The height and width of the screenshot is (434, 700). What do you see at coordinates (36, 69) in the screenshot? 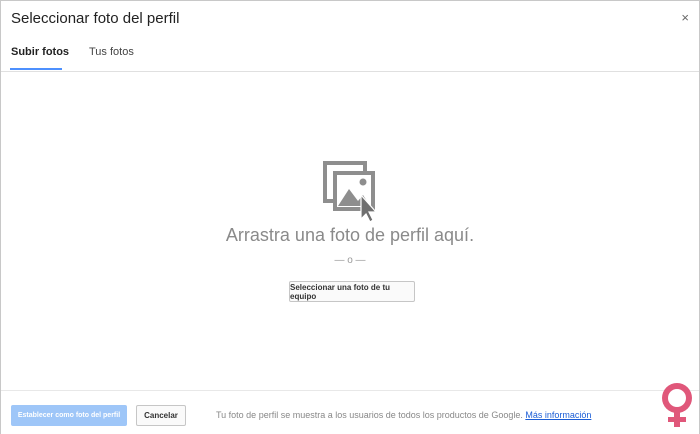
I see `active-tab-indicator` at bounding box center [36, 69].